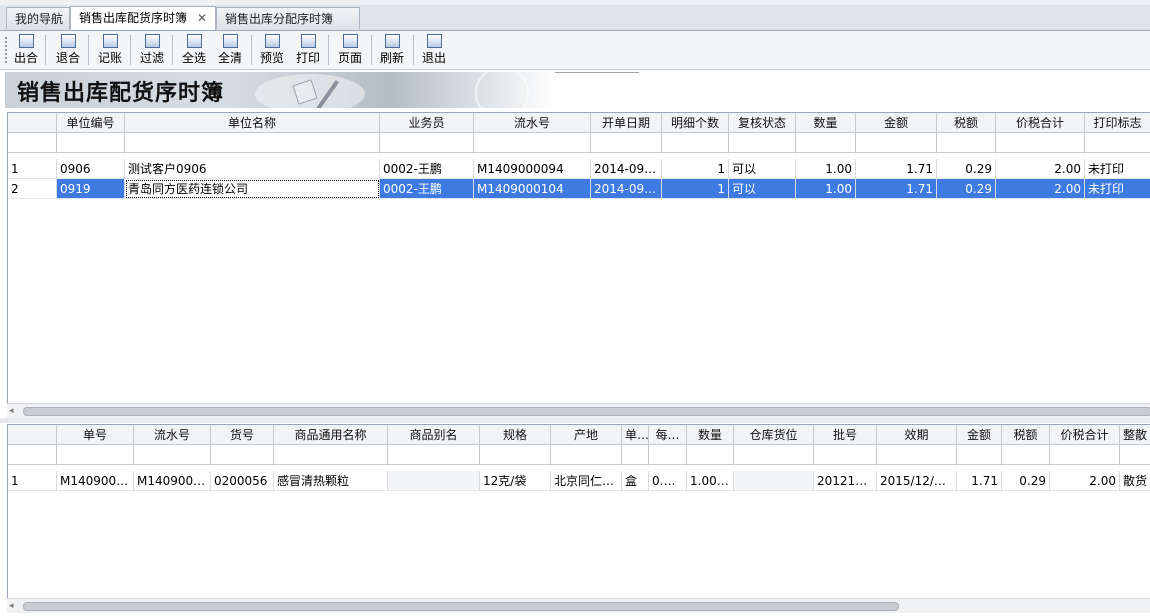 Image resolution: width=1150 pixels, height=616 pixels. Describe the element at coordinates (515, 481) in the screenshot. I see `spec-cell: 12克/袋` at that location.